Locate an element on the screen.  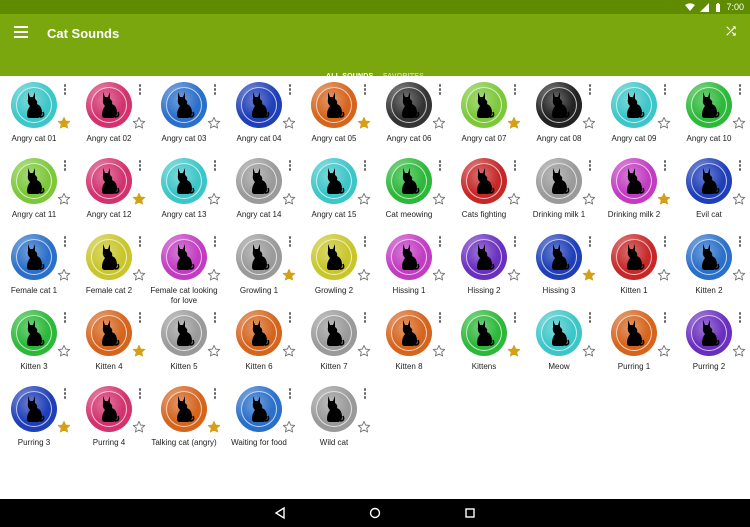
back-icon is located at coordinates (280, 513).